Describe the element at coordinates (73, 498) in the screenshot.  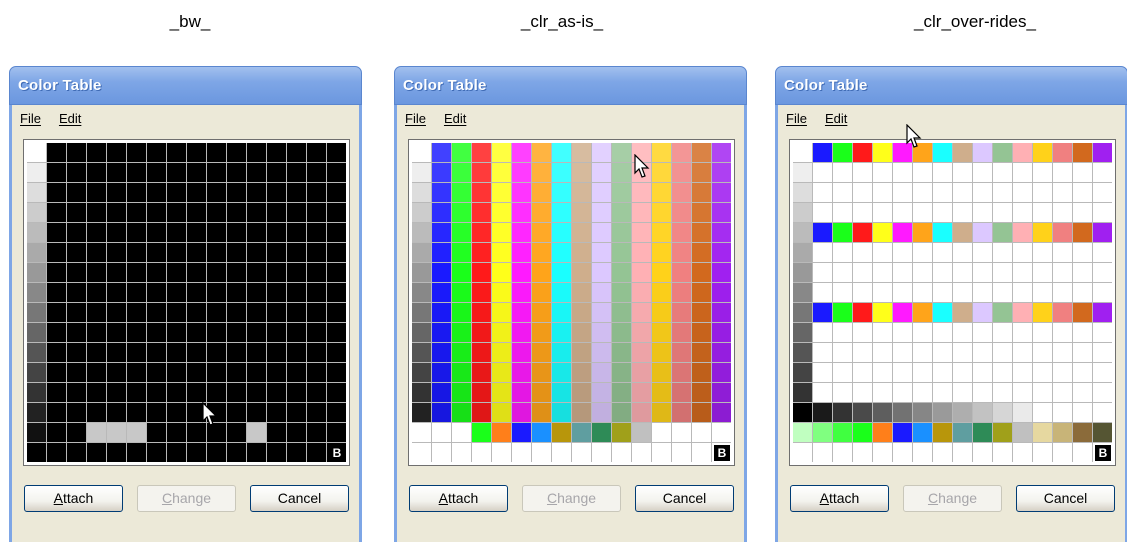
I see `attach-button: Attach` at that location.